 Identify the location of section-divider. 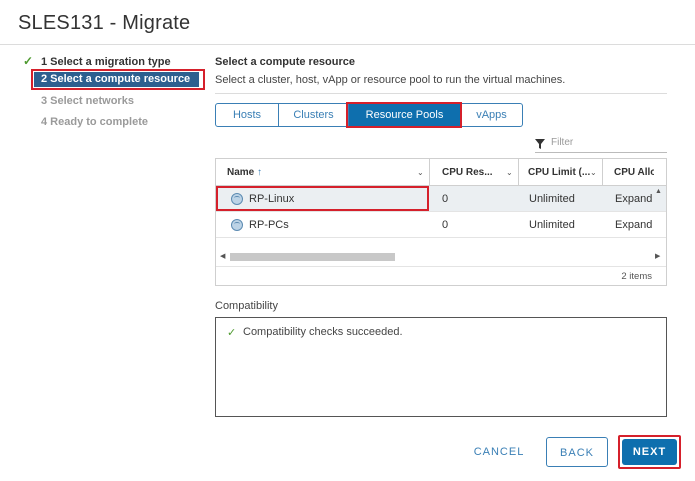
(441, 93).